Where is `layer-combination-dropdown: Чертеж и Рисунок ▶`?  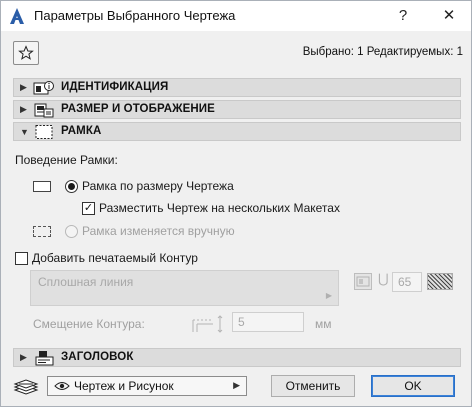
layer-combination-dropdown: Чертеж и Рисунок ▶ is located at coordinates (147, 386).